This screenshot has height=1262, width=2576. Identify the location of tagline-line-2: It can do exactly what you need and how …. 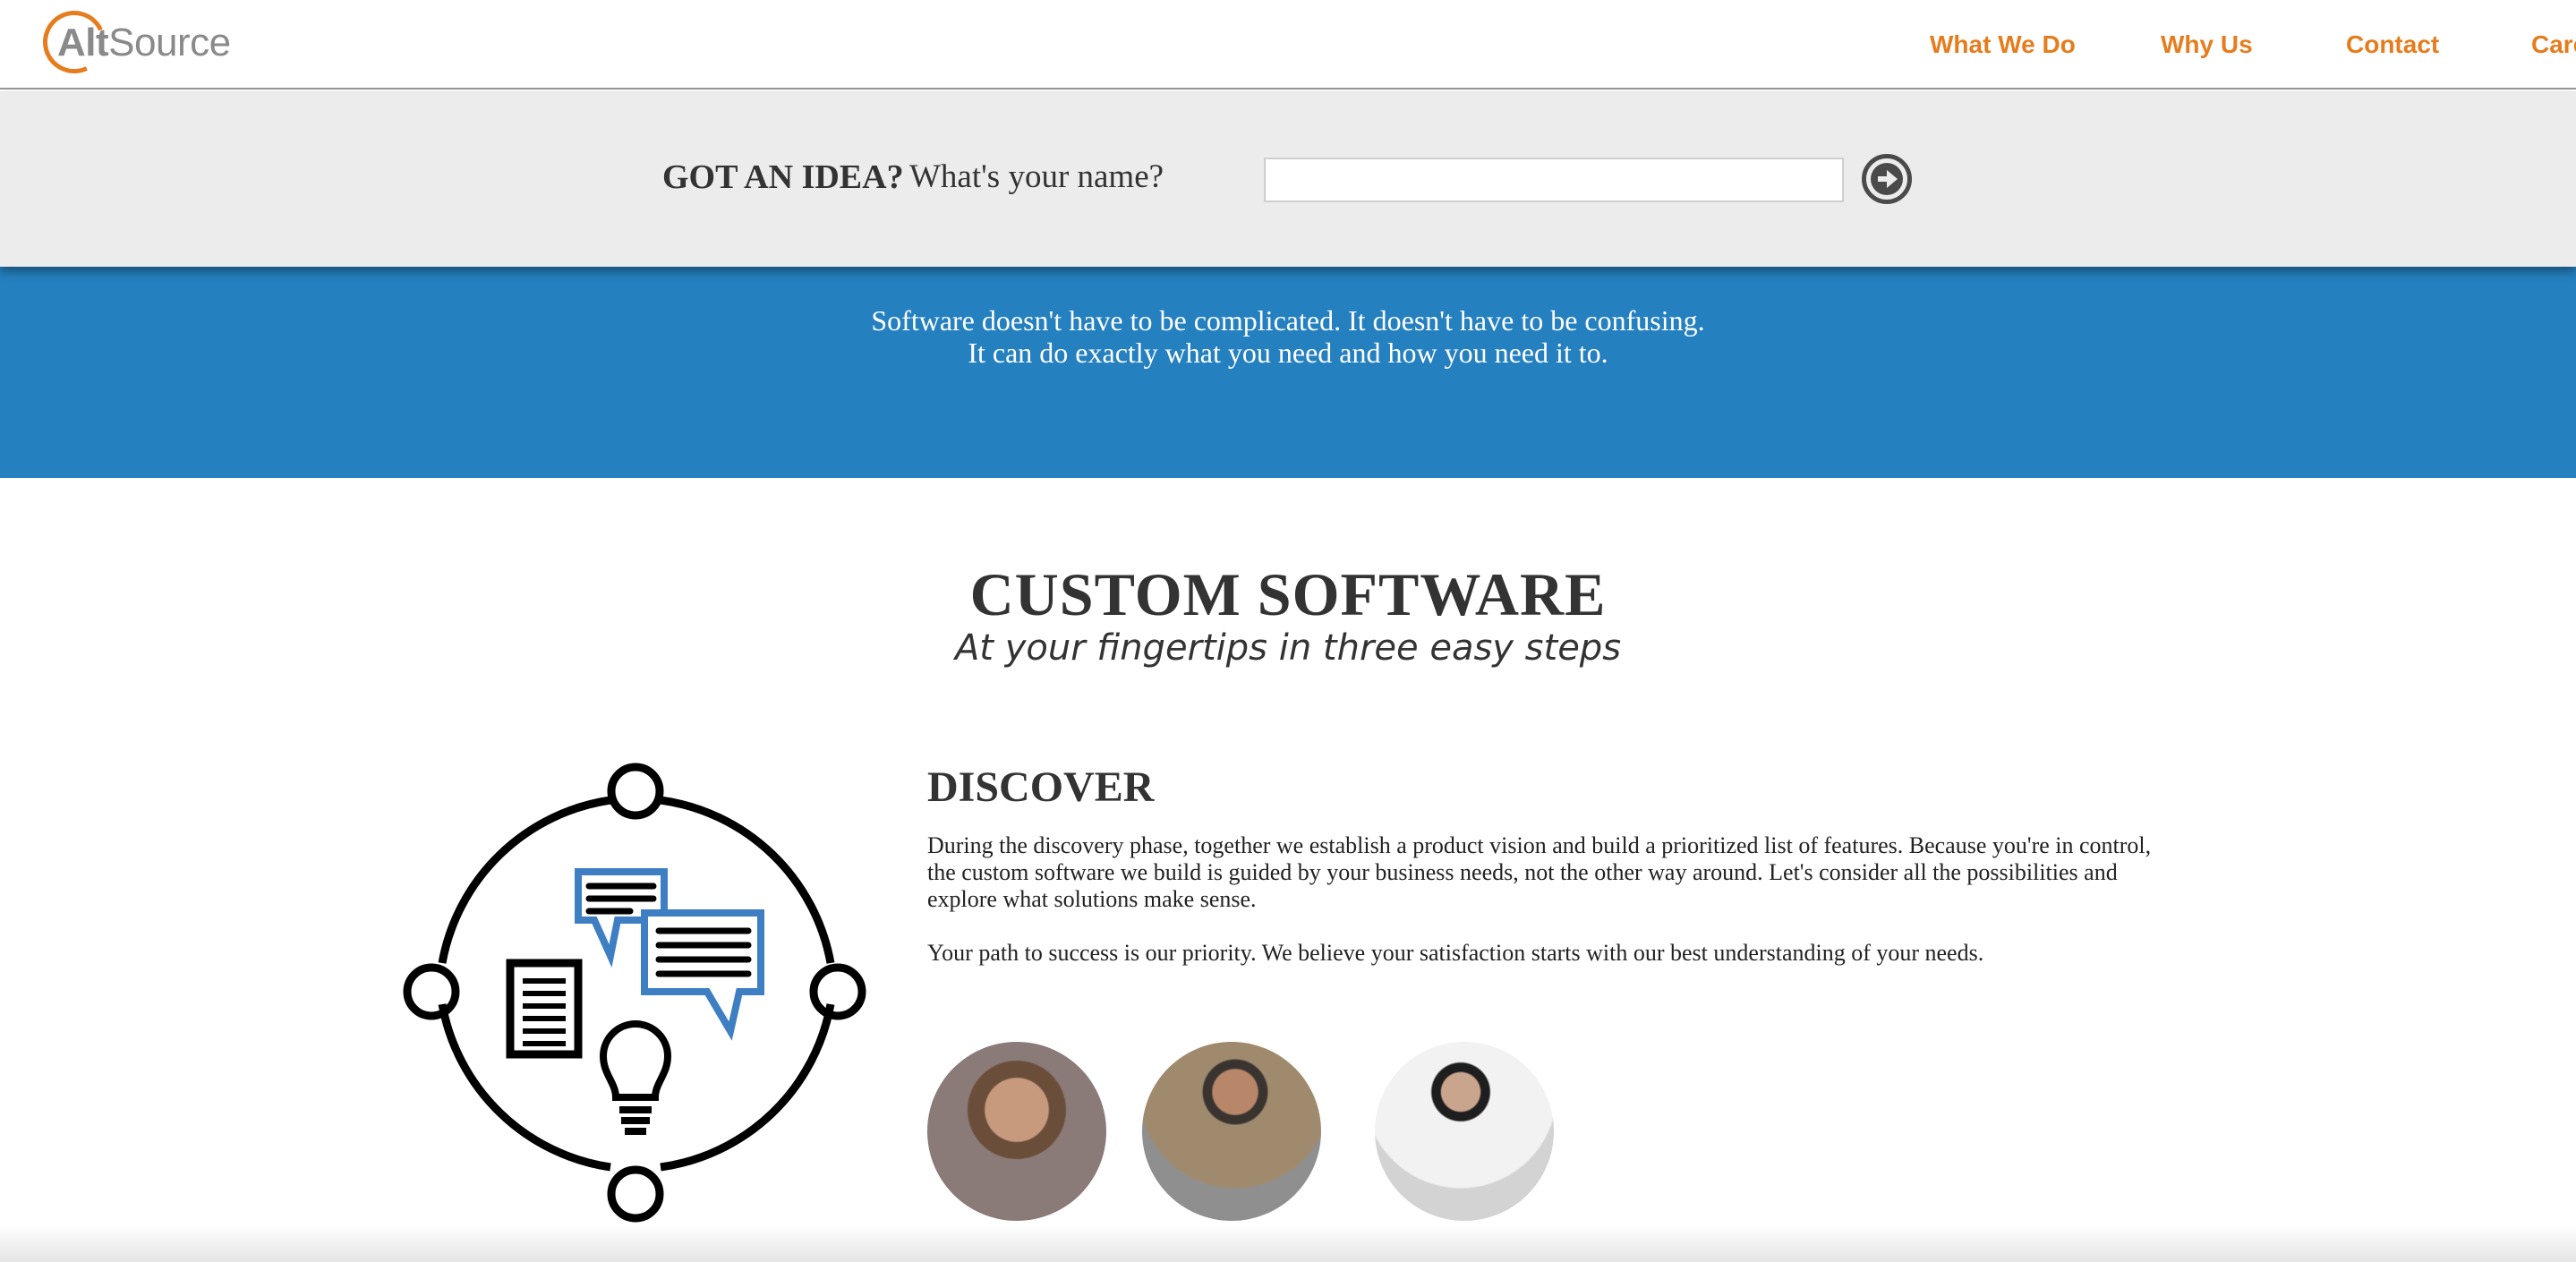
(1288, 353).